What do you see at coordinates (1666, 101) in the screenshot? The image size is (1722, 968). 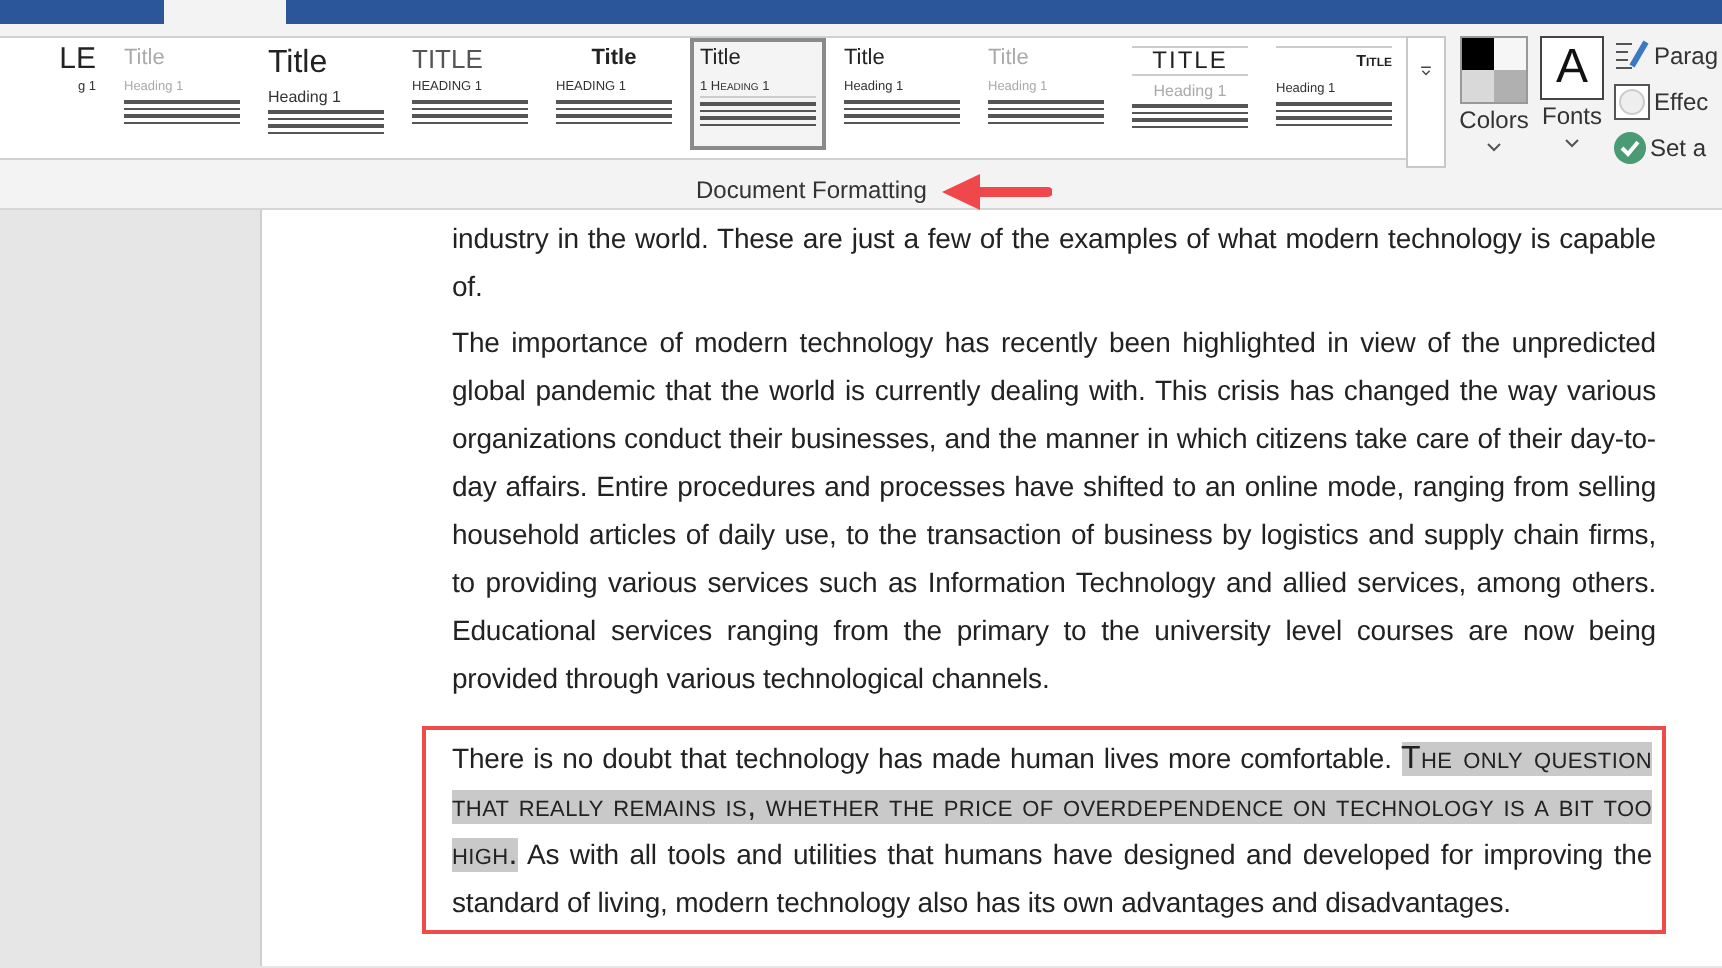 I see `theme-option-button: Effec` at bounding box center [1666, 101].